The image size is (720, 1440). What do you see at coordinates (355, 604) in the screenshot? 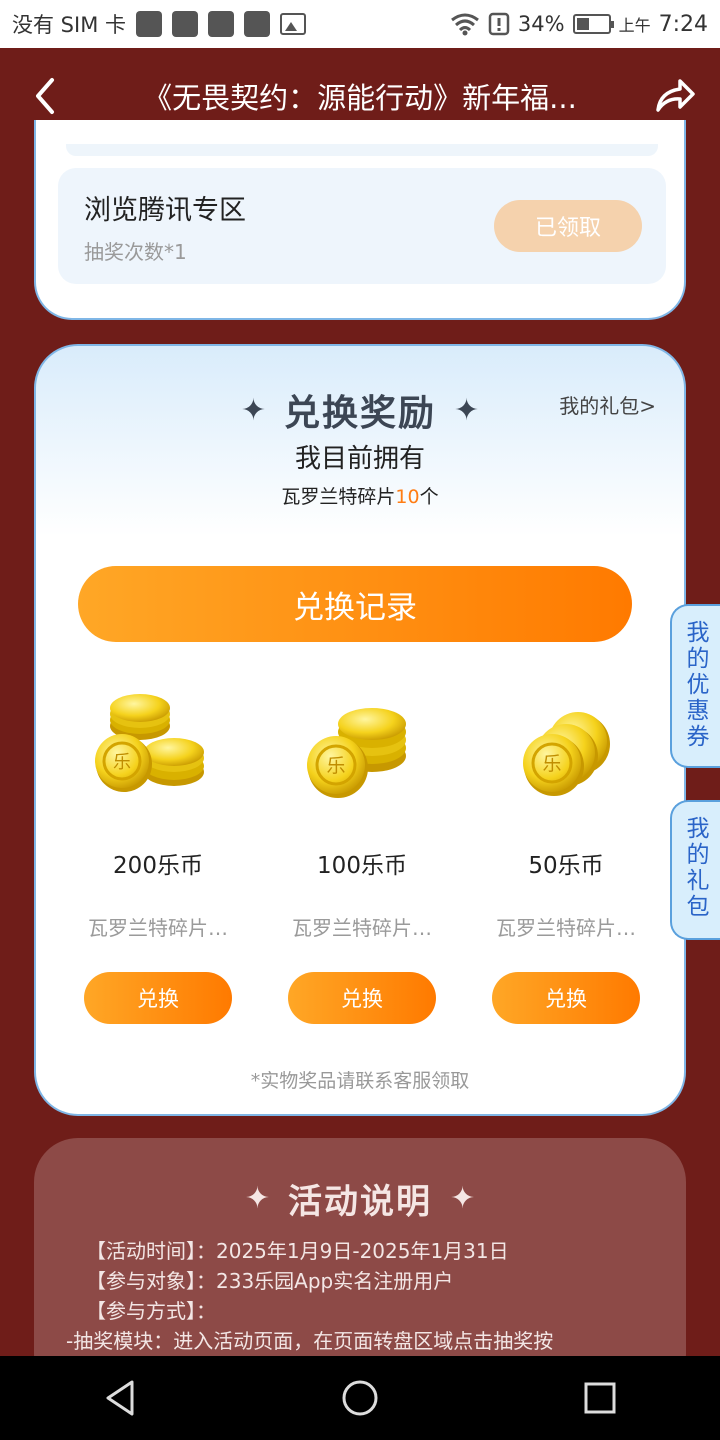
I see `exchange-record-button: 兑换记录` at bounding box center [355, 604].